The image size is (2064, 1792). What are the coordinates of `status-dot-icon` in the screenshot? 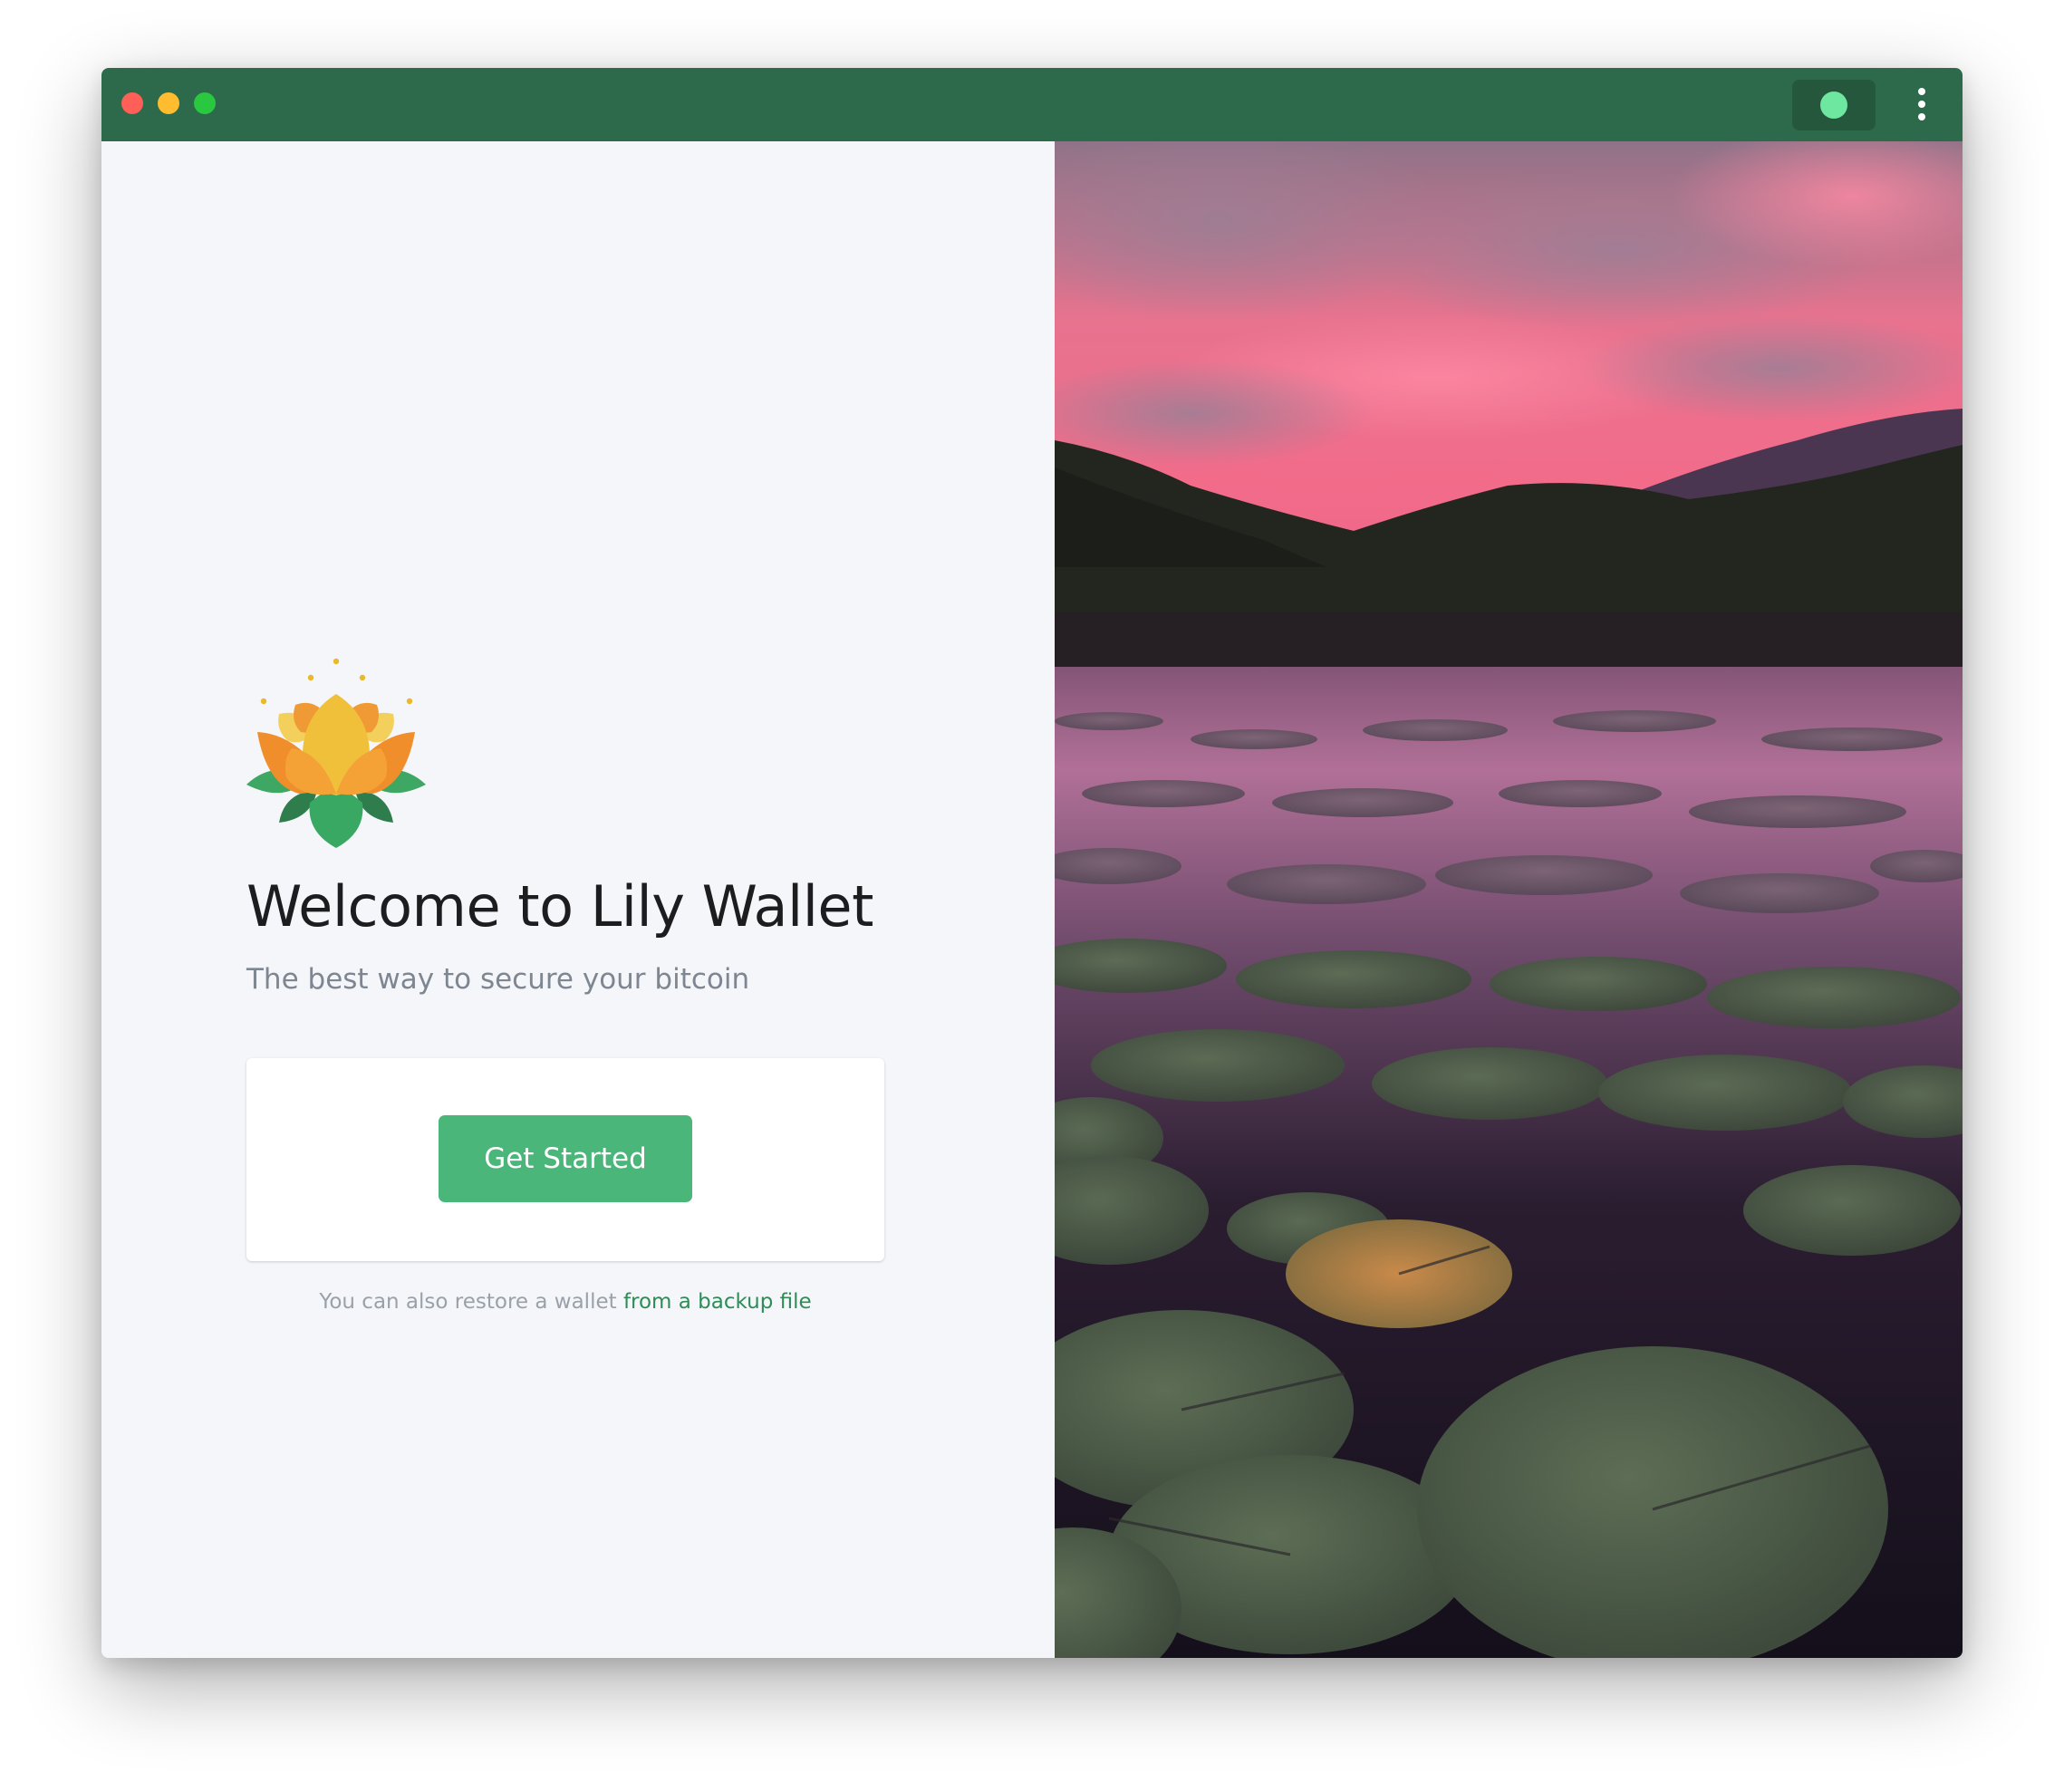 It's located at (1833, 105).